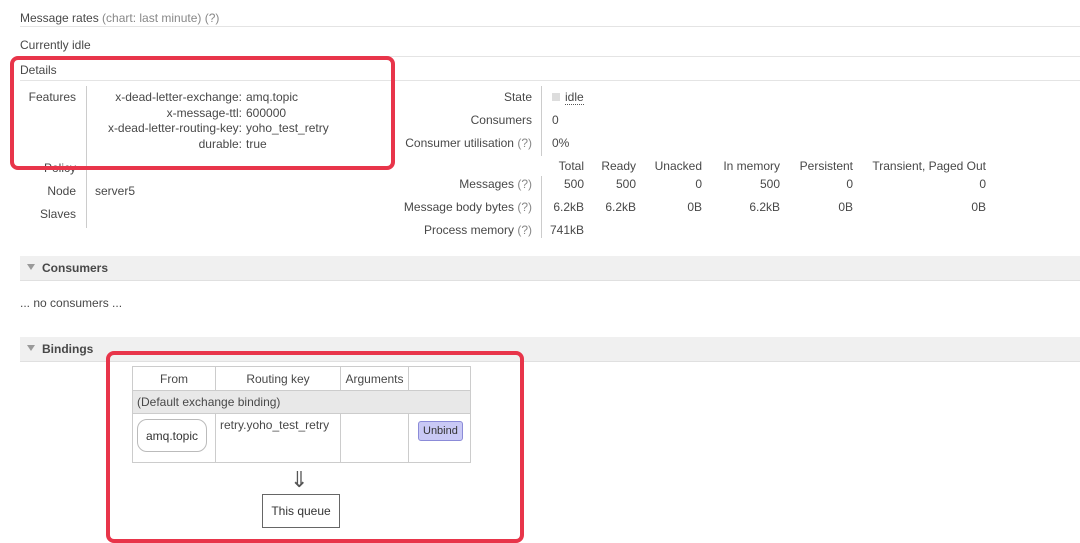 The width and height of the screenshot is (1080, 543). Describe the element at coordinates (550, 26) in the screenshot. I see `divider` at that location.